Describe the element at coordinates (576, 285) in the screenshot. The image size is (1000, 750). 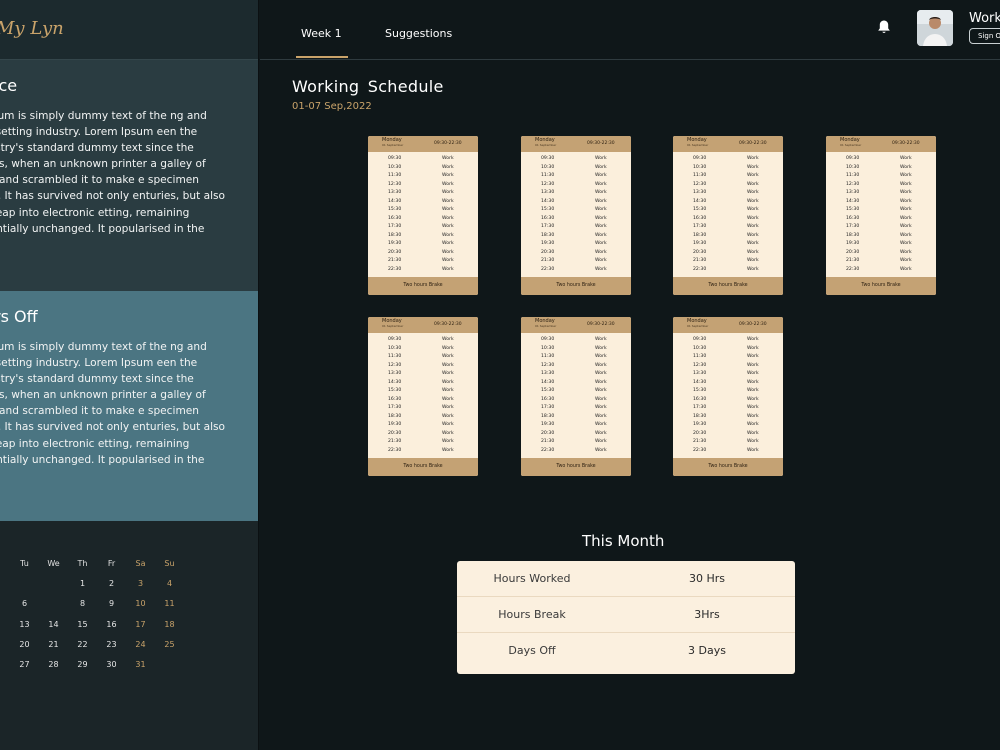
I see `card-break-label: Two hours Brake` at that location.